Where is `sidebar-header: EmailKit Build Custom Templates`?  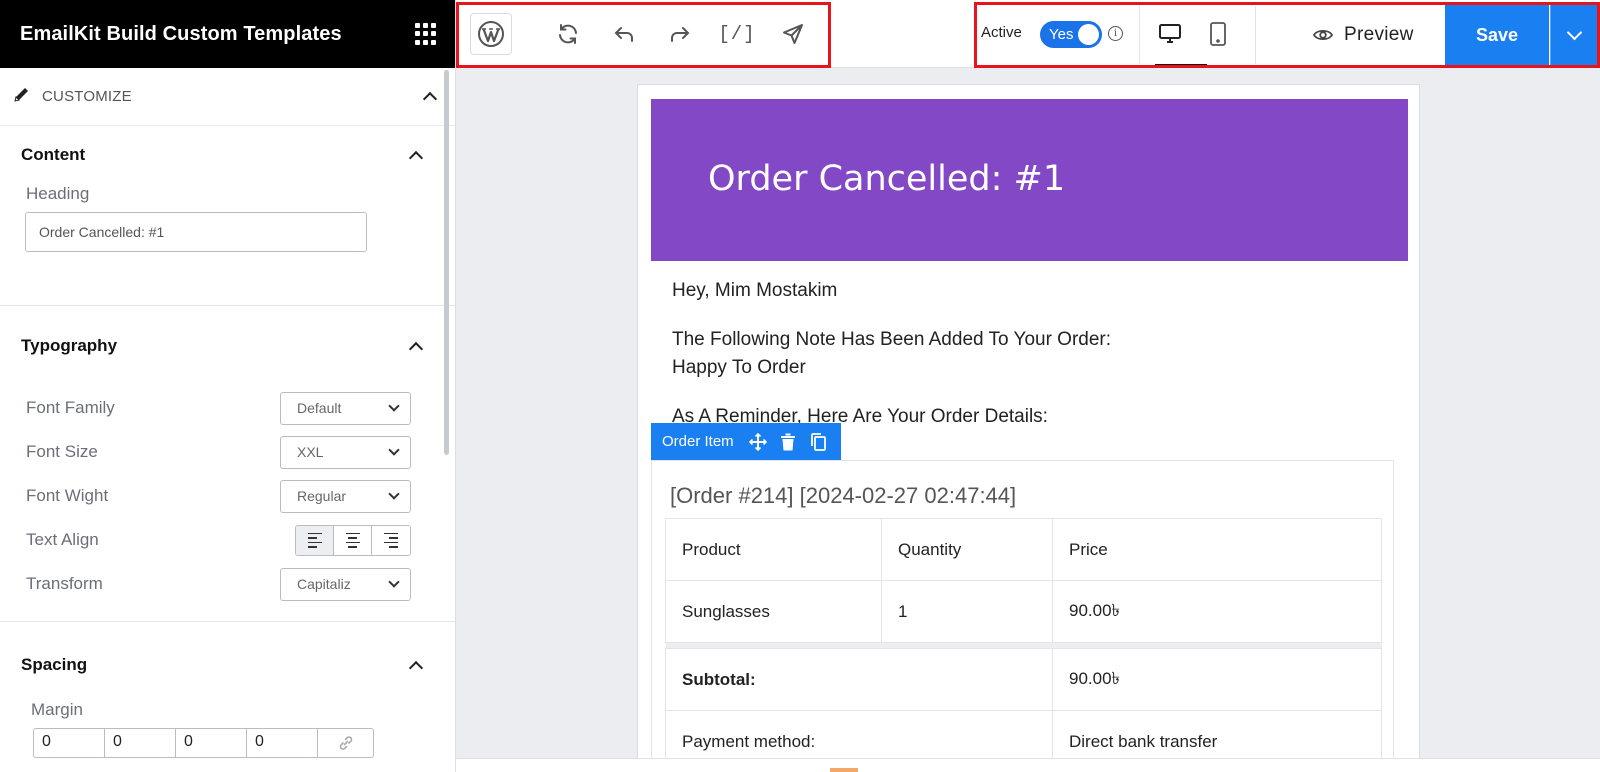 sidebar-header: EmailKit Build Custom Templates is located at coordinates (227, 34).